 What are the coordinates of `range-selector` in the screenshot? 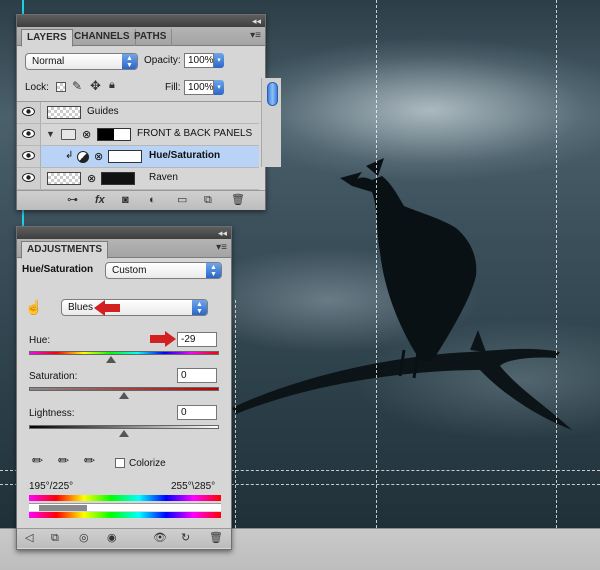 It's located at (125, 507).